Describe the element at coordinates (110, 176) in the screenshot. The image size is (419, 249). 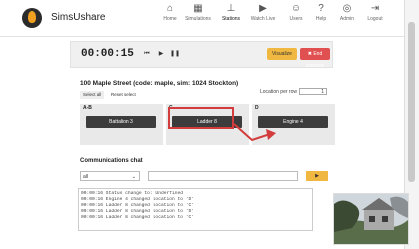
I see `channel-select: all ⌄` at that location.